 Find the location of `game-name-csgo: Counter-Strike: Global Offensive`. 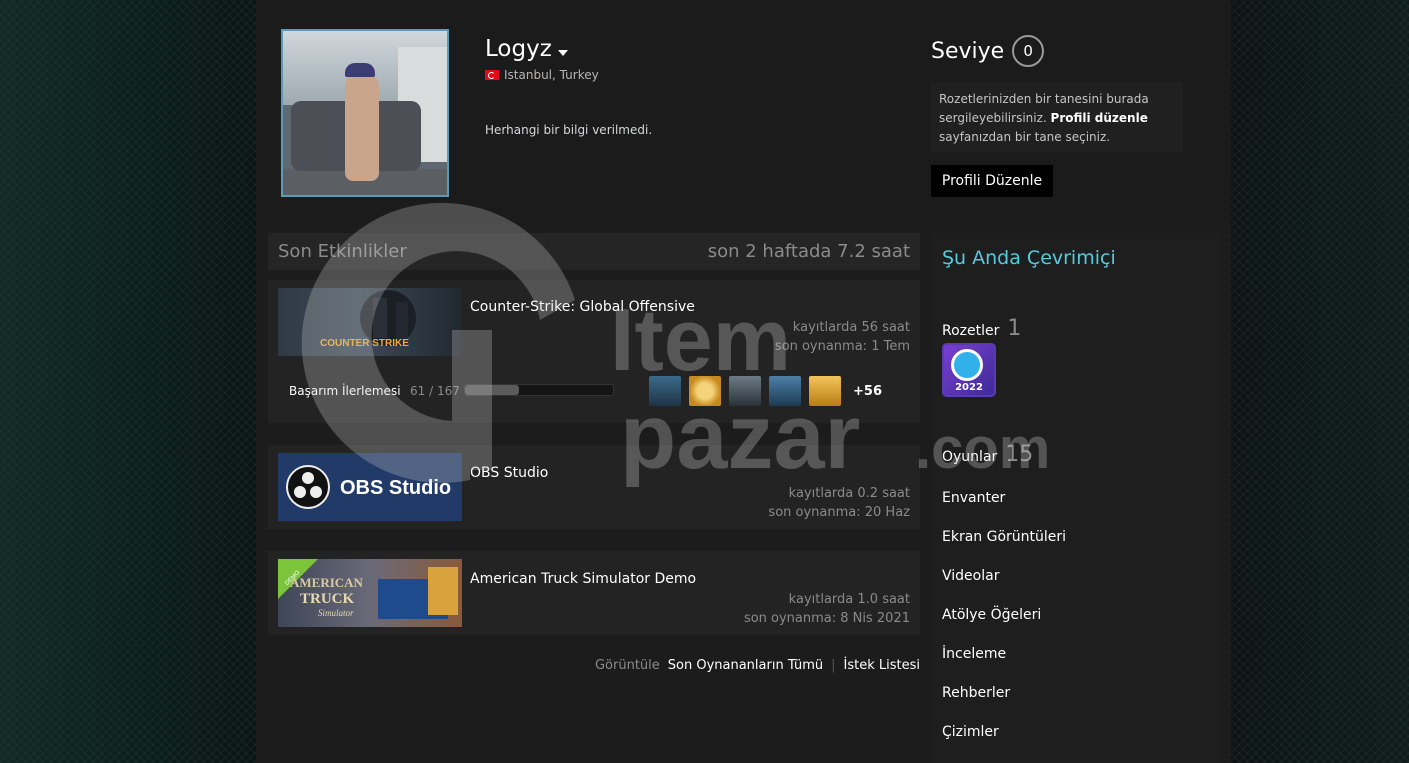

game-name-csgo: Counter-Strike: Global Offensive is located at coordinates (582, 307).